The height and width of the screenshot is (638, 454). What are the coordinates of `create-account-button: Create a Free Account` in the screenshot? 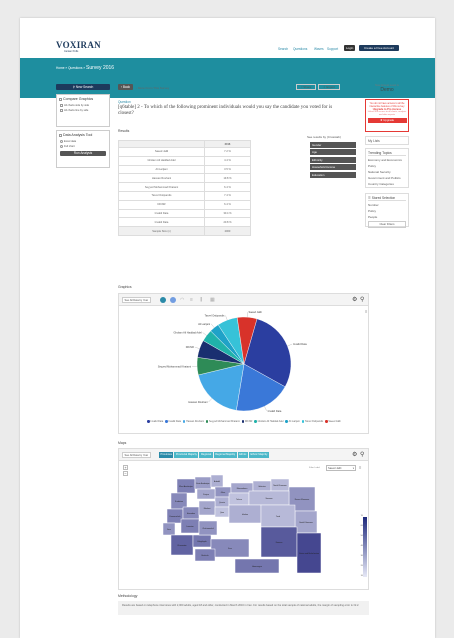 It's located at (379, 48).